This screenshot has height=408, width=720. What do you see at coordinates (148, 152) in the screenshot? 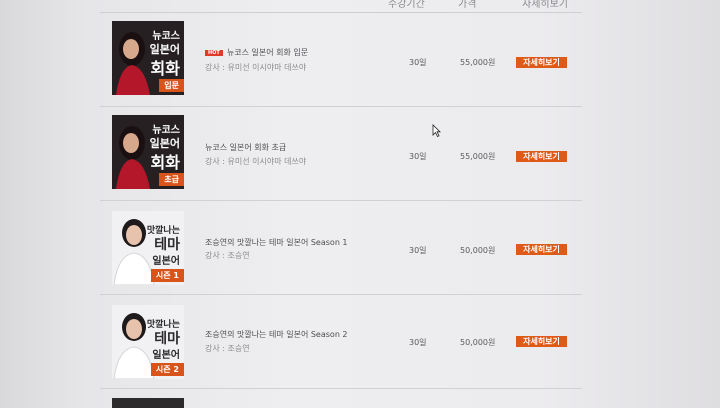
I see `course-thumbnail: 뉴코스 일본어 회화 초급` at bounding box center [148, 152].